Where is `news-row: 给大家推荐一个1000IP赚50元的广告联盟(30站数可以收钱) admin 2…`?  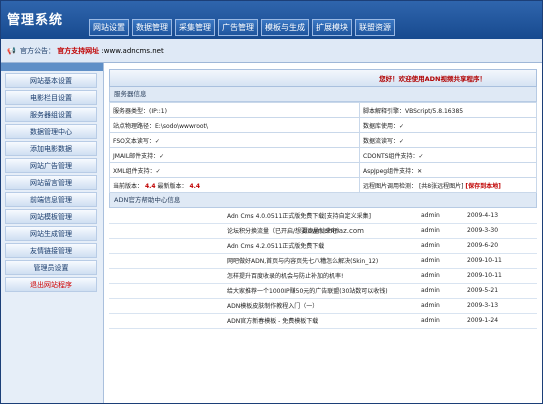 news-row: 给大家推荐一个1000IP赚50元的广告联盟(30站数可以收钱) admin 2… is located at coordinates (323, 291).